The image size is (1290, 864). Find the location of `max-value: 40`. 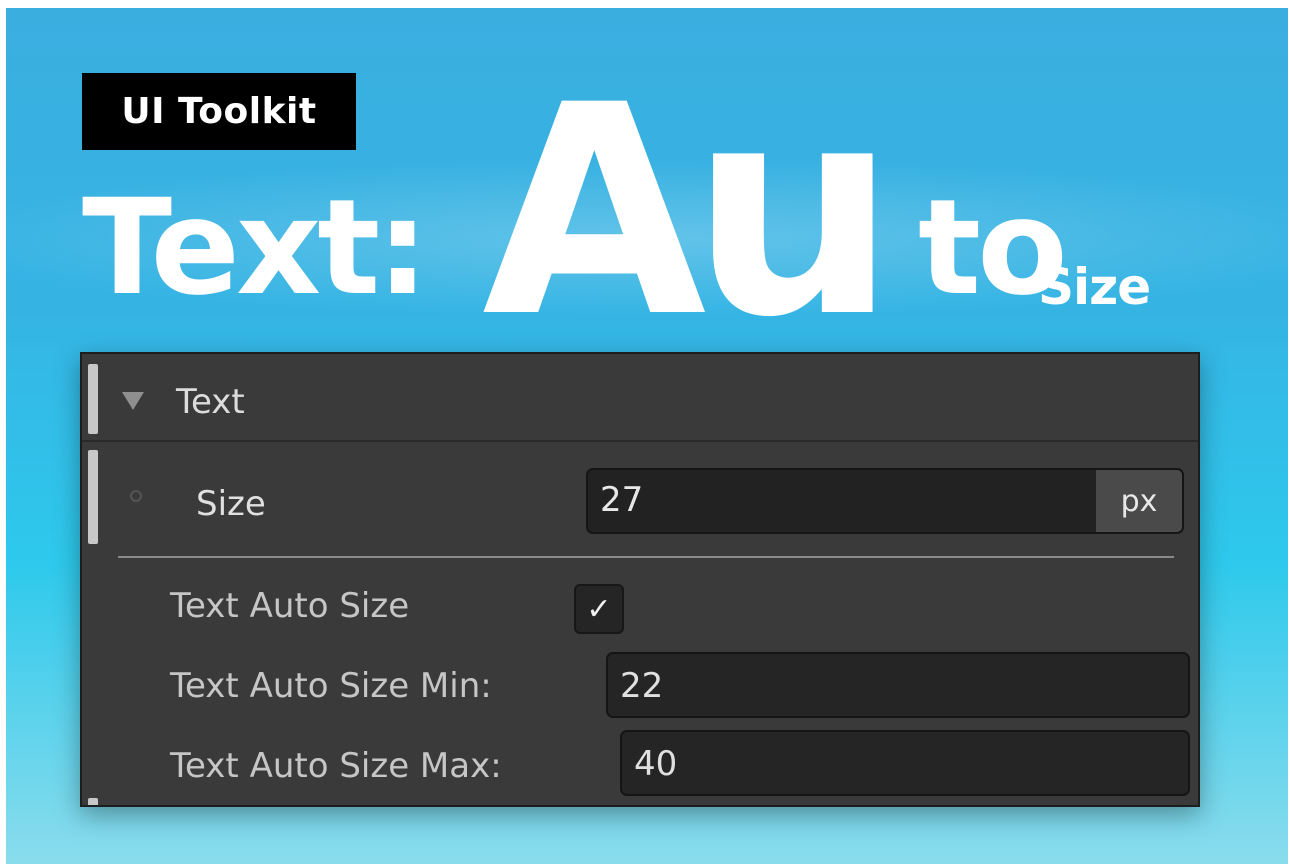

max-value: 40 is located at coordinates (656, 764).